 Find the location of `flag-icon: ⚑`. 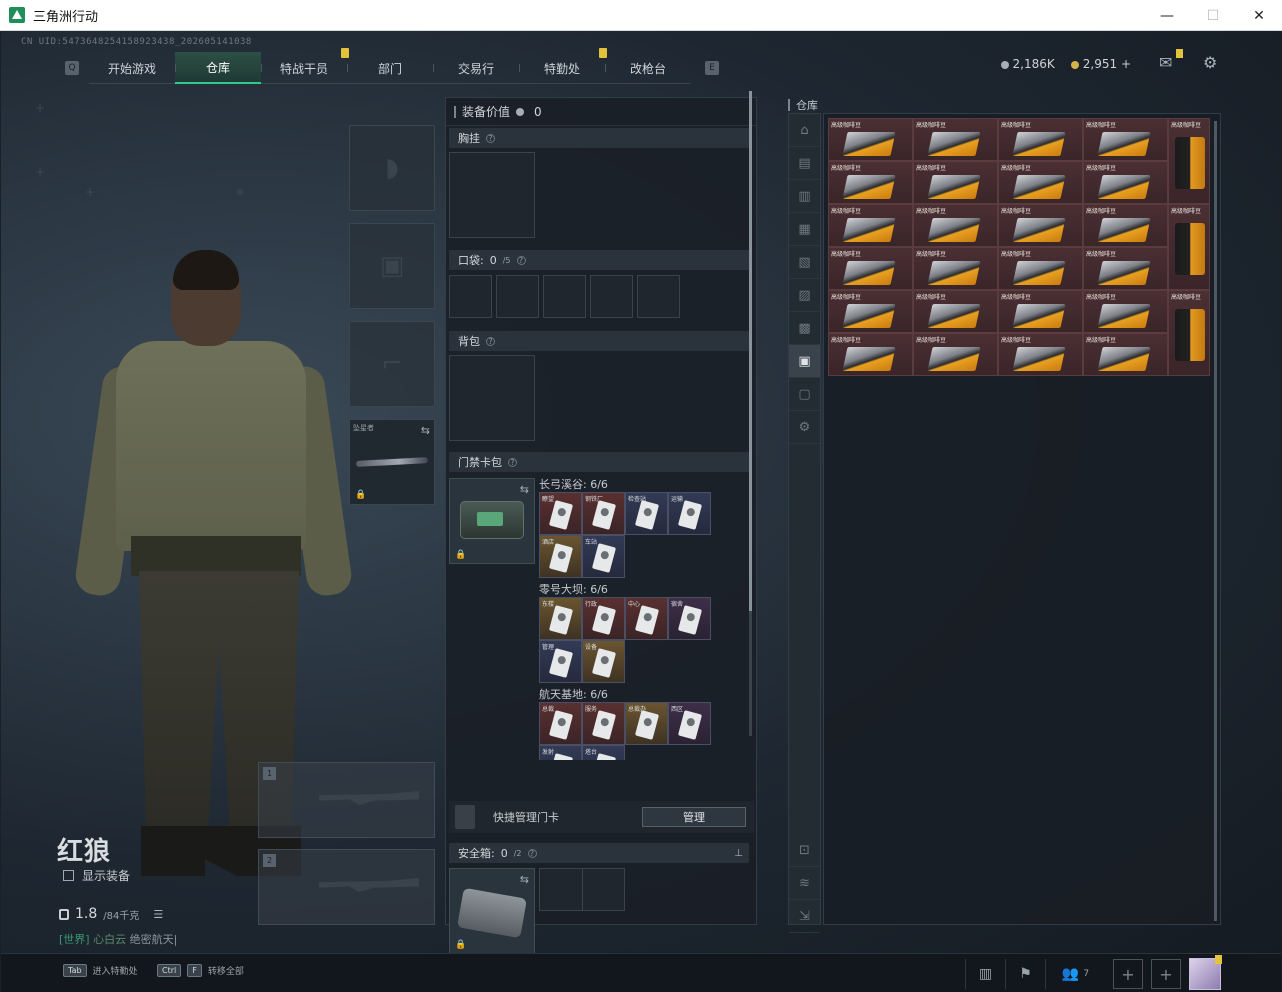

flag-icon: ⚑ is located at coordinates (1025, 974).